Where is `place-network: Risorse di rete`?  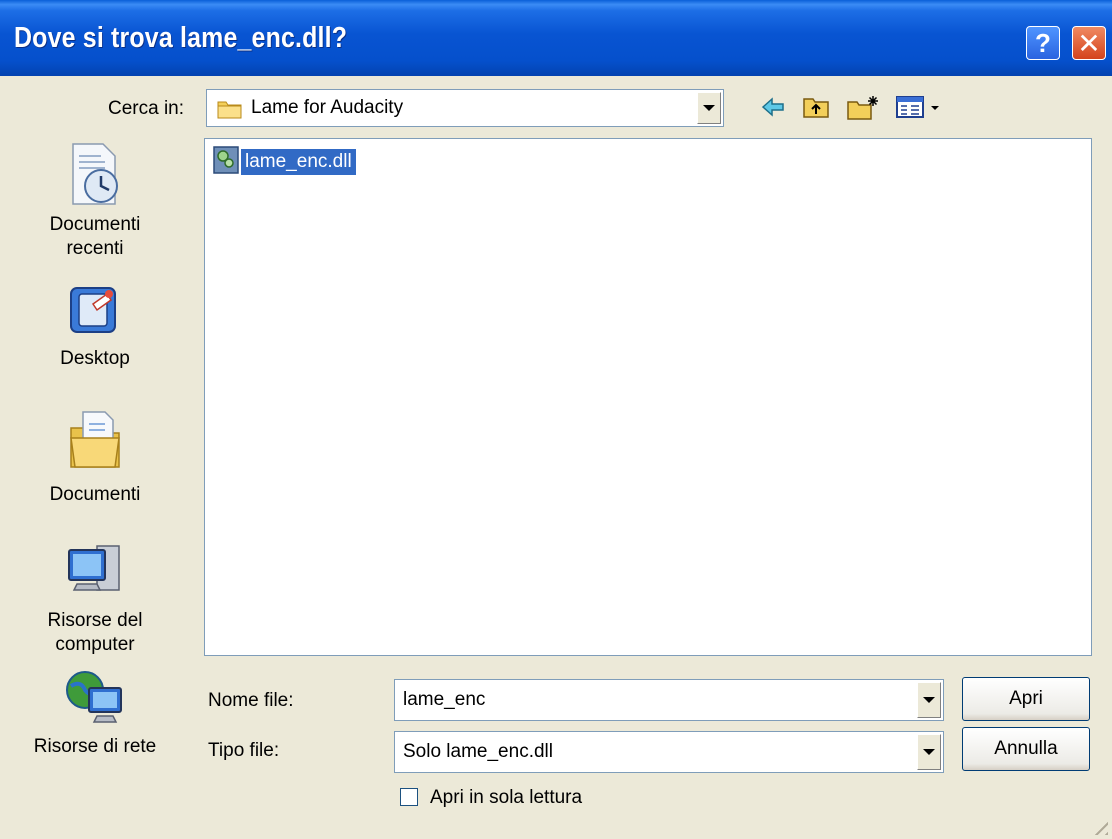
place-network: Risorse di rete is located at coordinates (95, 713).